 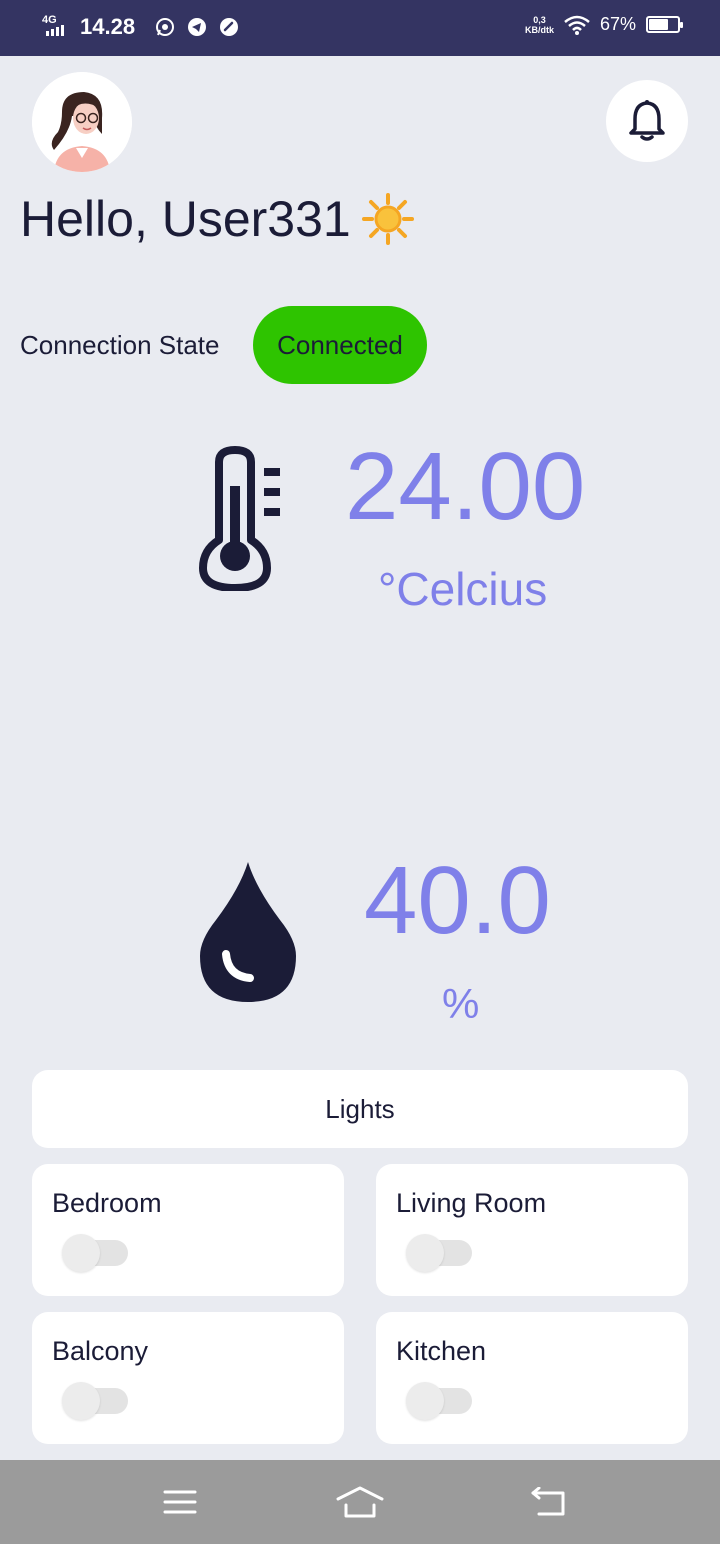 What do you see at coordinates (577, 25) in the screenshot?
I see `wifi-icon` at bounding box center [577, 25].